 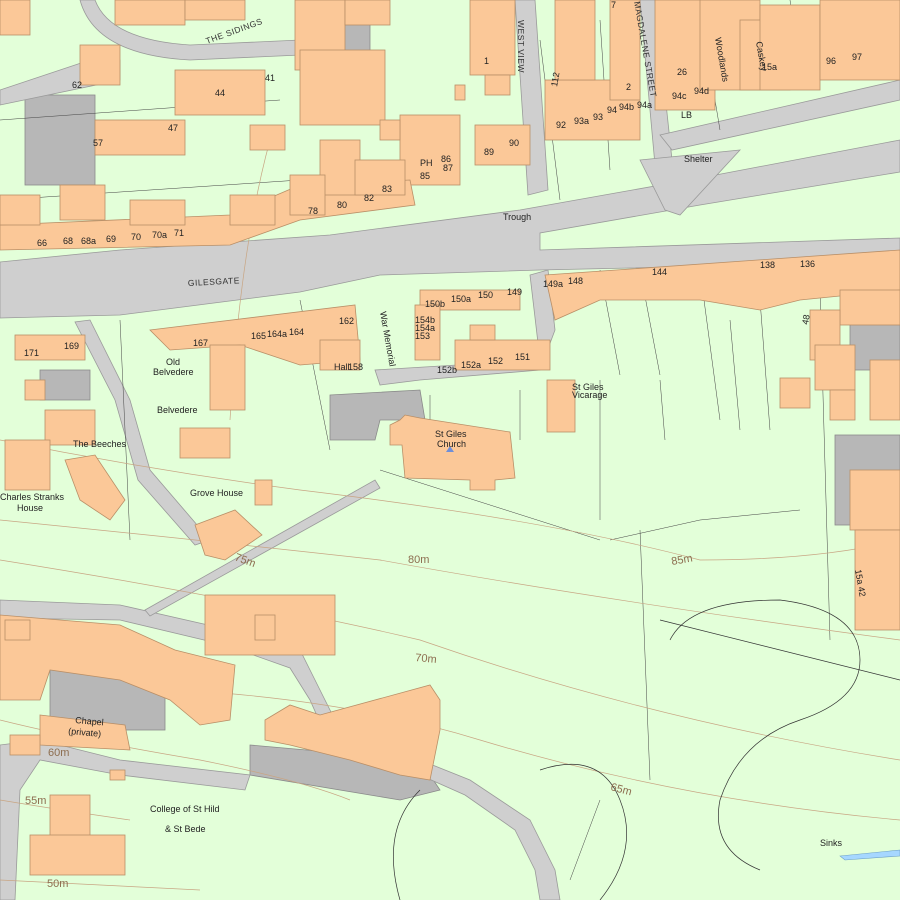 I want to click on label-war-memorial: War Memorial, so click(x=388, y=339).